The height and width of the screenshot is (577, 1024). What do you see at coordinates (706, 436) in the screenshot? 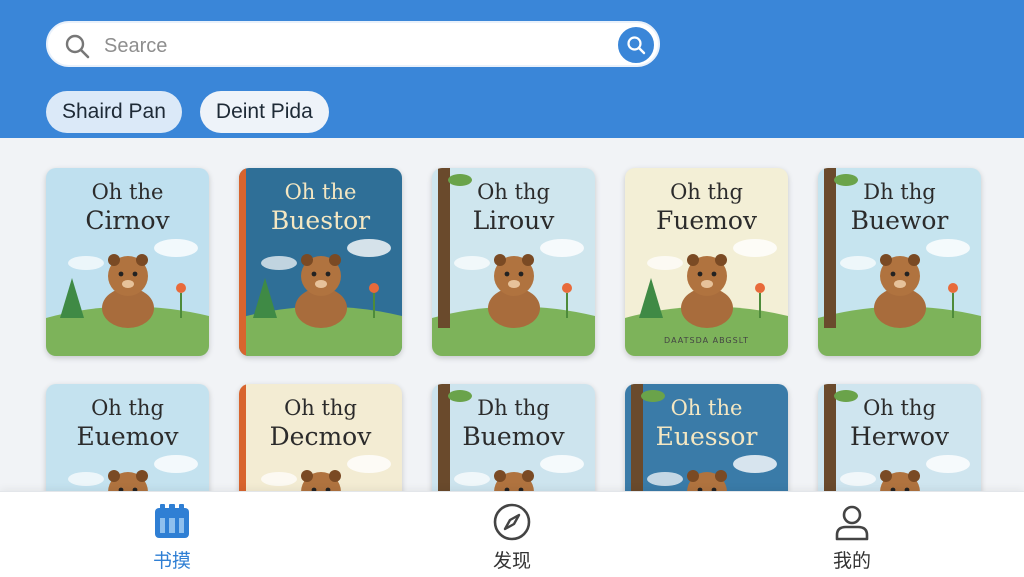
I see `book-title-line-2: Euessor` at bounding box center [706, 436].